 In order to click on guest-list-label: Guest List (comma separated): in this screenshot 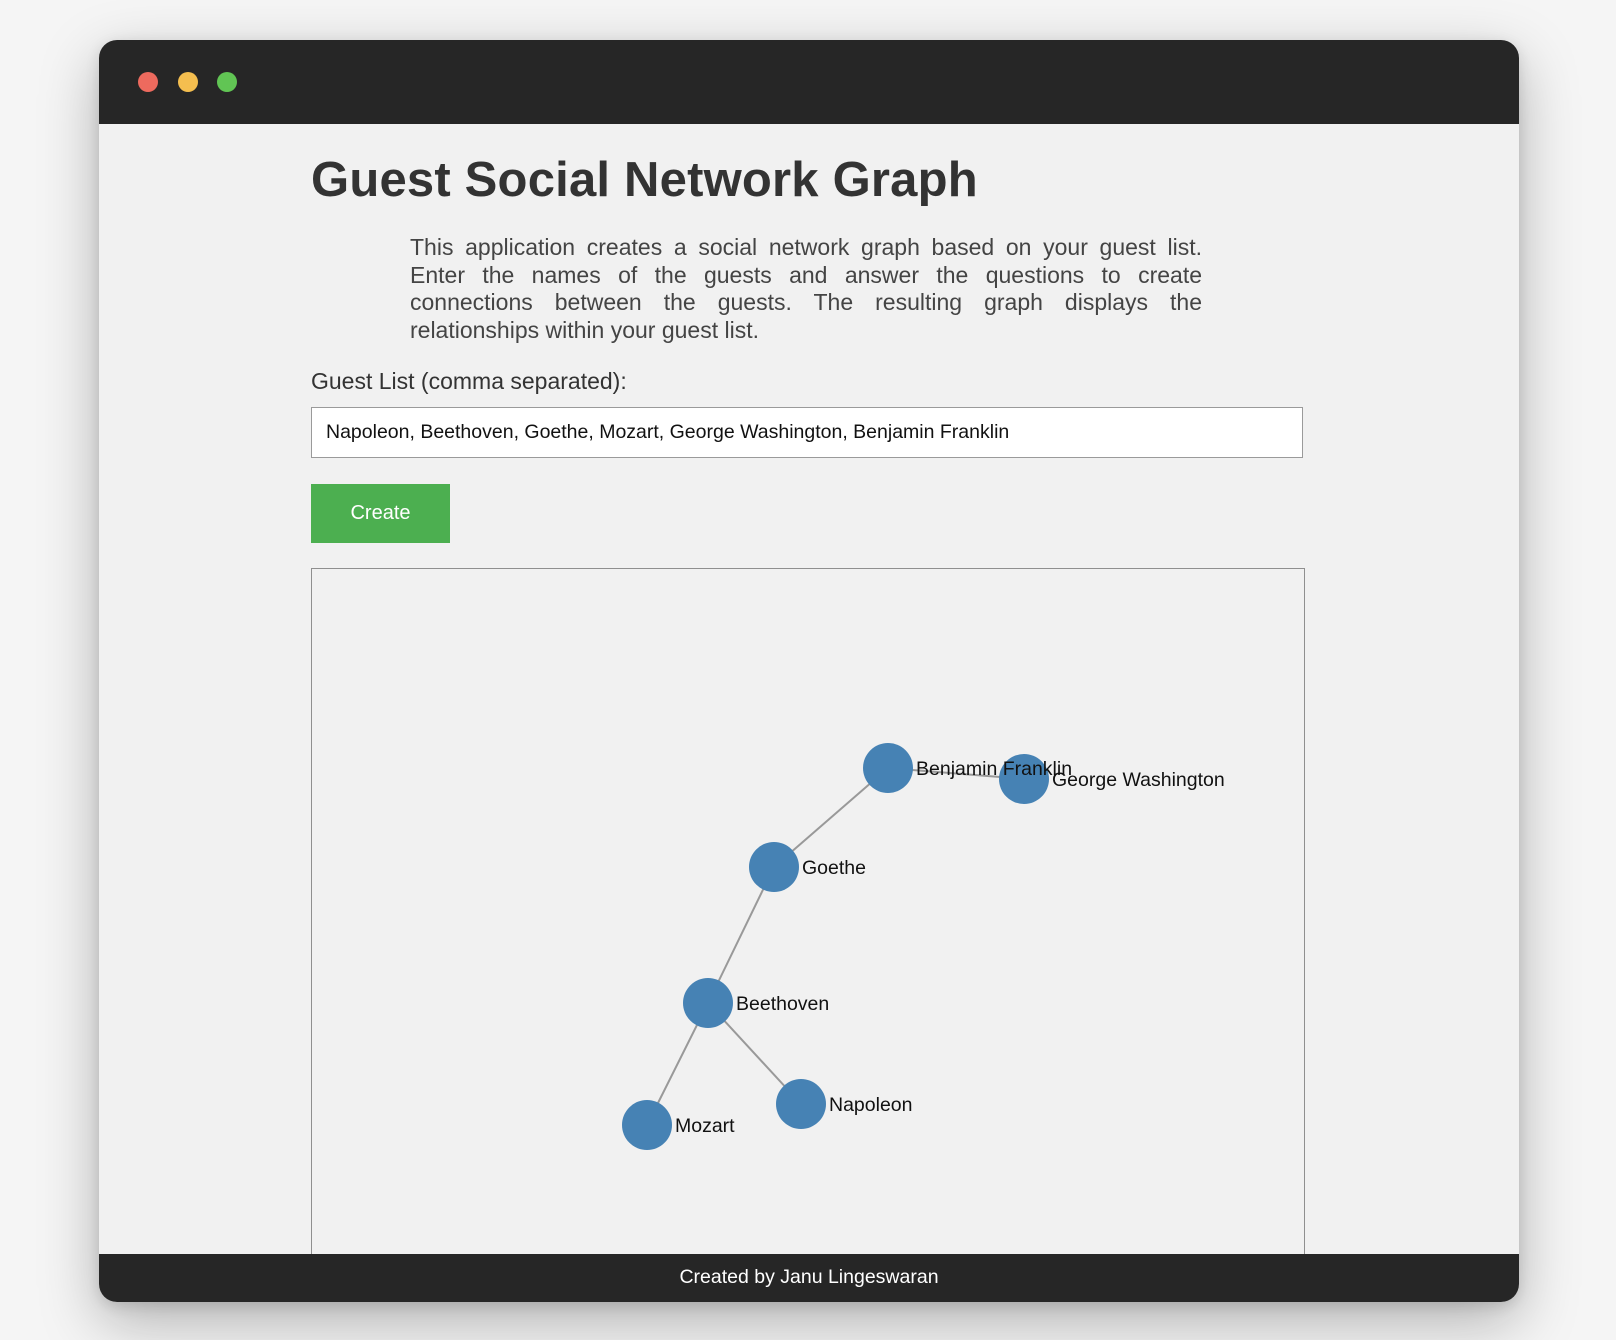, I will do `click(469, 381)`.